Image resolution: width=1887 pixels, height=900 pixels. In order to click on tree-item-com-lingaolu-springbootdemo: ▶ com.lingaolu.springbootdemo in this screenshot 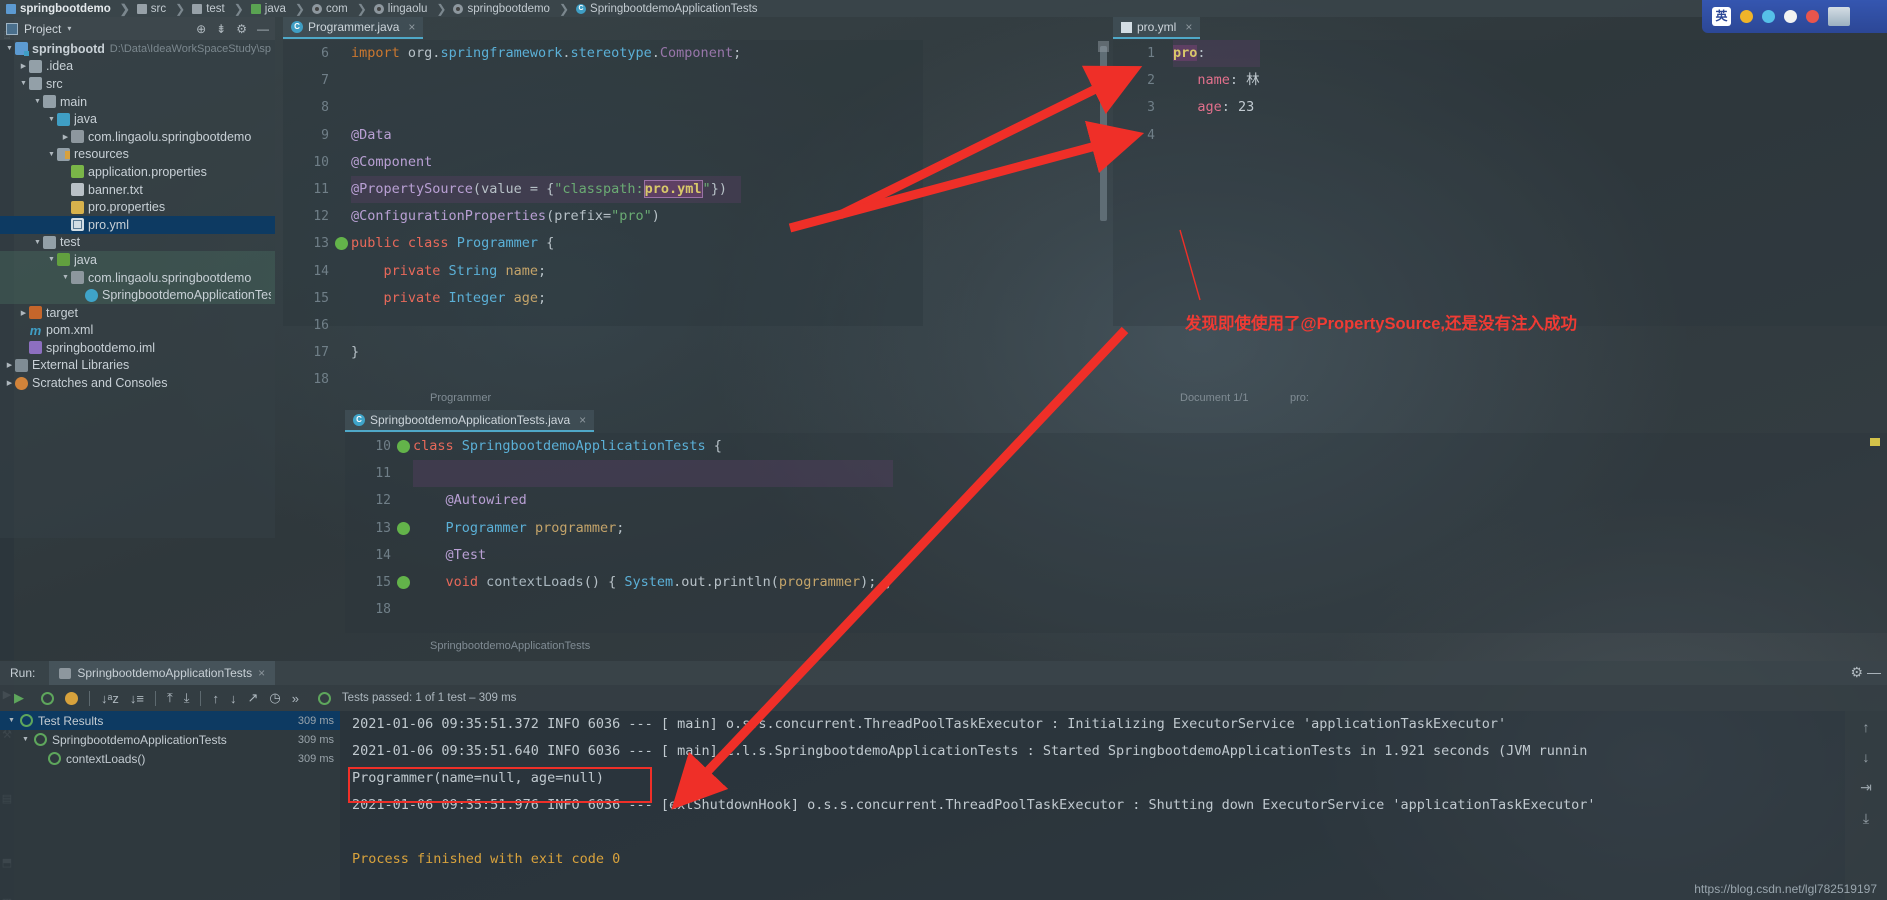, I will do `click(137, 137)`.